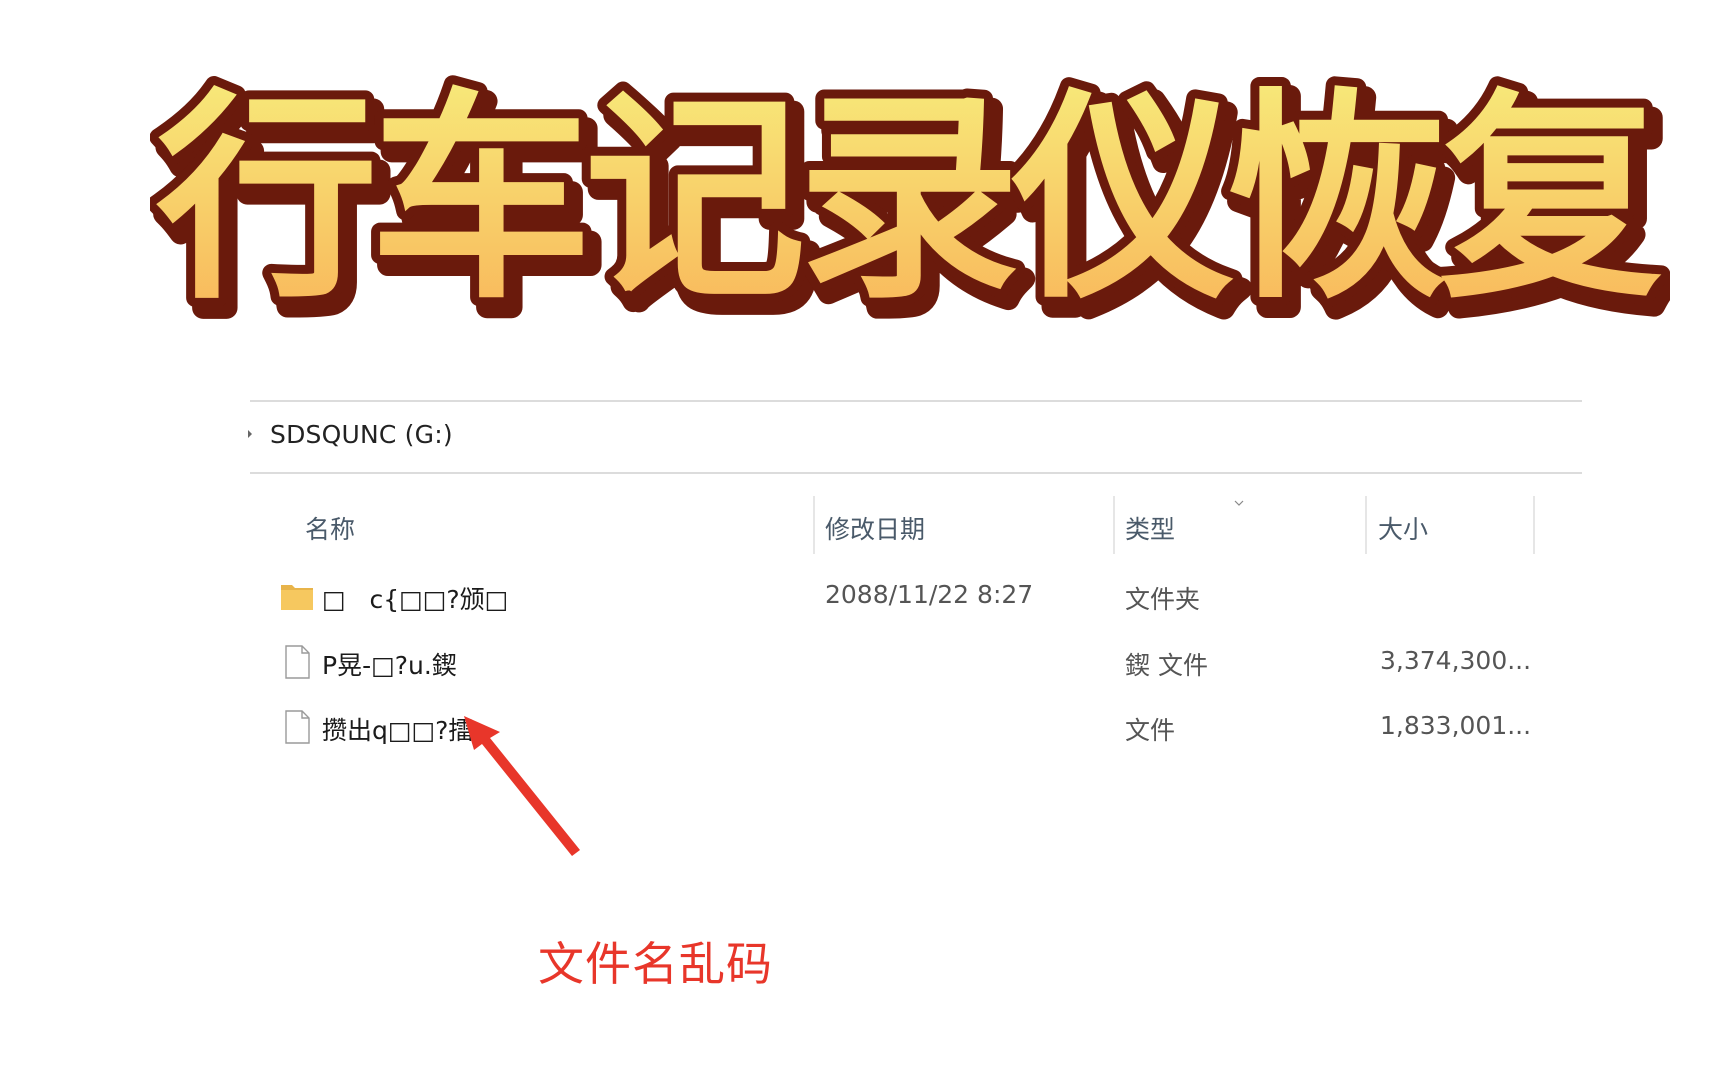 This screenshot has height=1080, width=1728. I want to click on file-type: 文件夹, so click(1163, 599).